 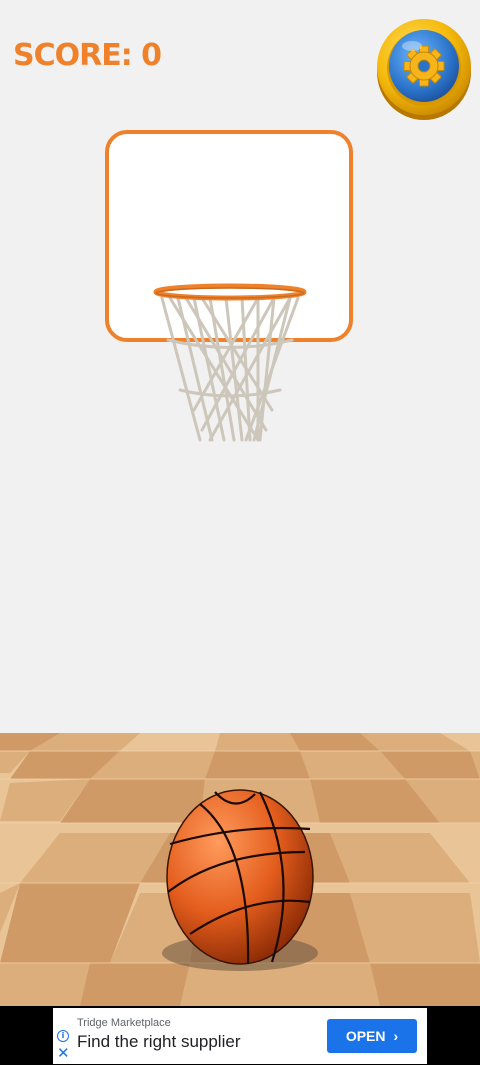 What do you see at coordinates (63, 1036) in the screenshot?
I see `info-icon: i` at bounding box center [63, 1036].